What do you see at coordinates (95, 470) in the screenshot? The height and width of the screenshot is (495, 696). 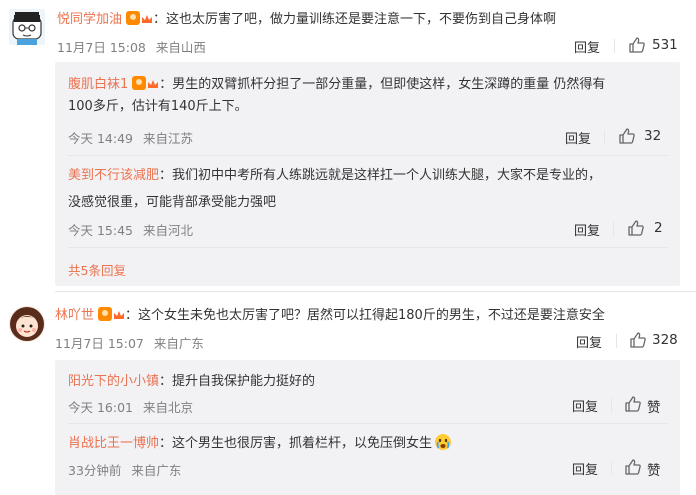 I see `reply-time: 33分钟前` at bounding box center [95, 470].